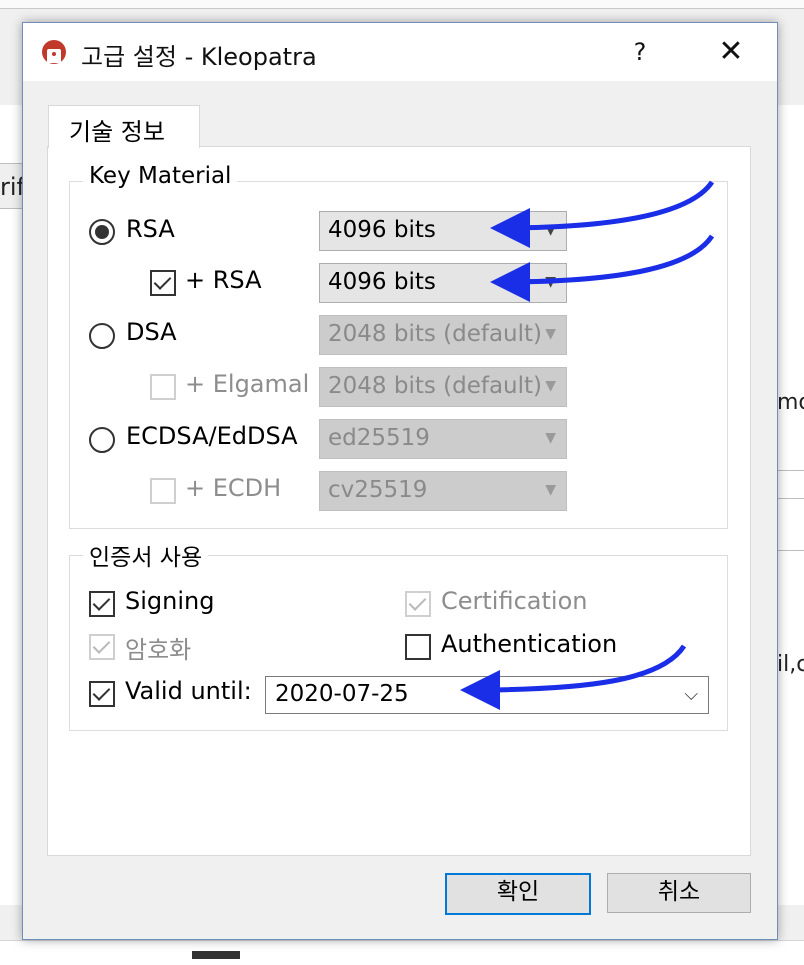  I want to click on tab-technical-details: 기술 정보, so click(124, 126).